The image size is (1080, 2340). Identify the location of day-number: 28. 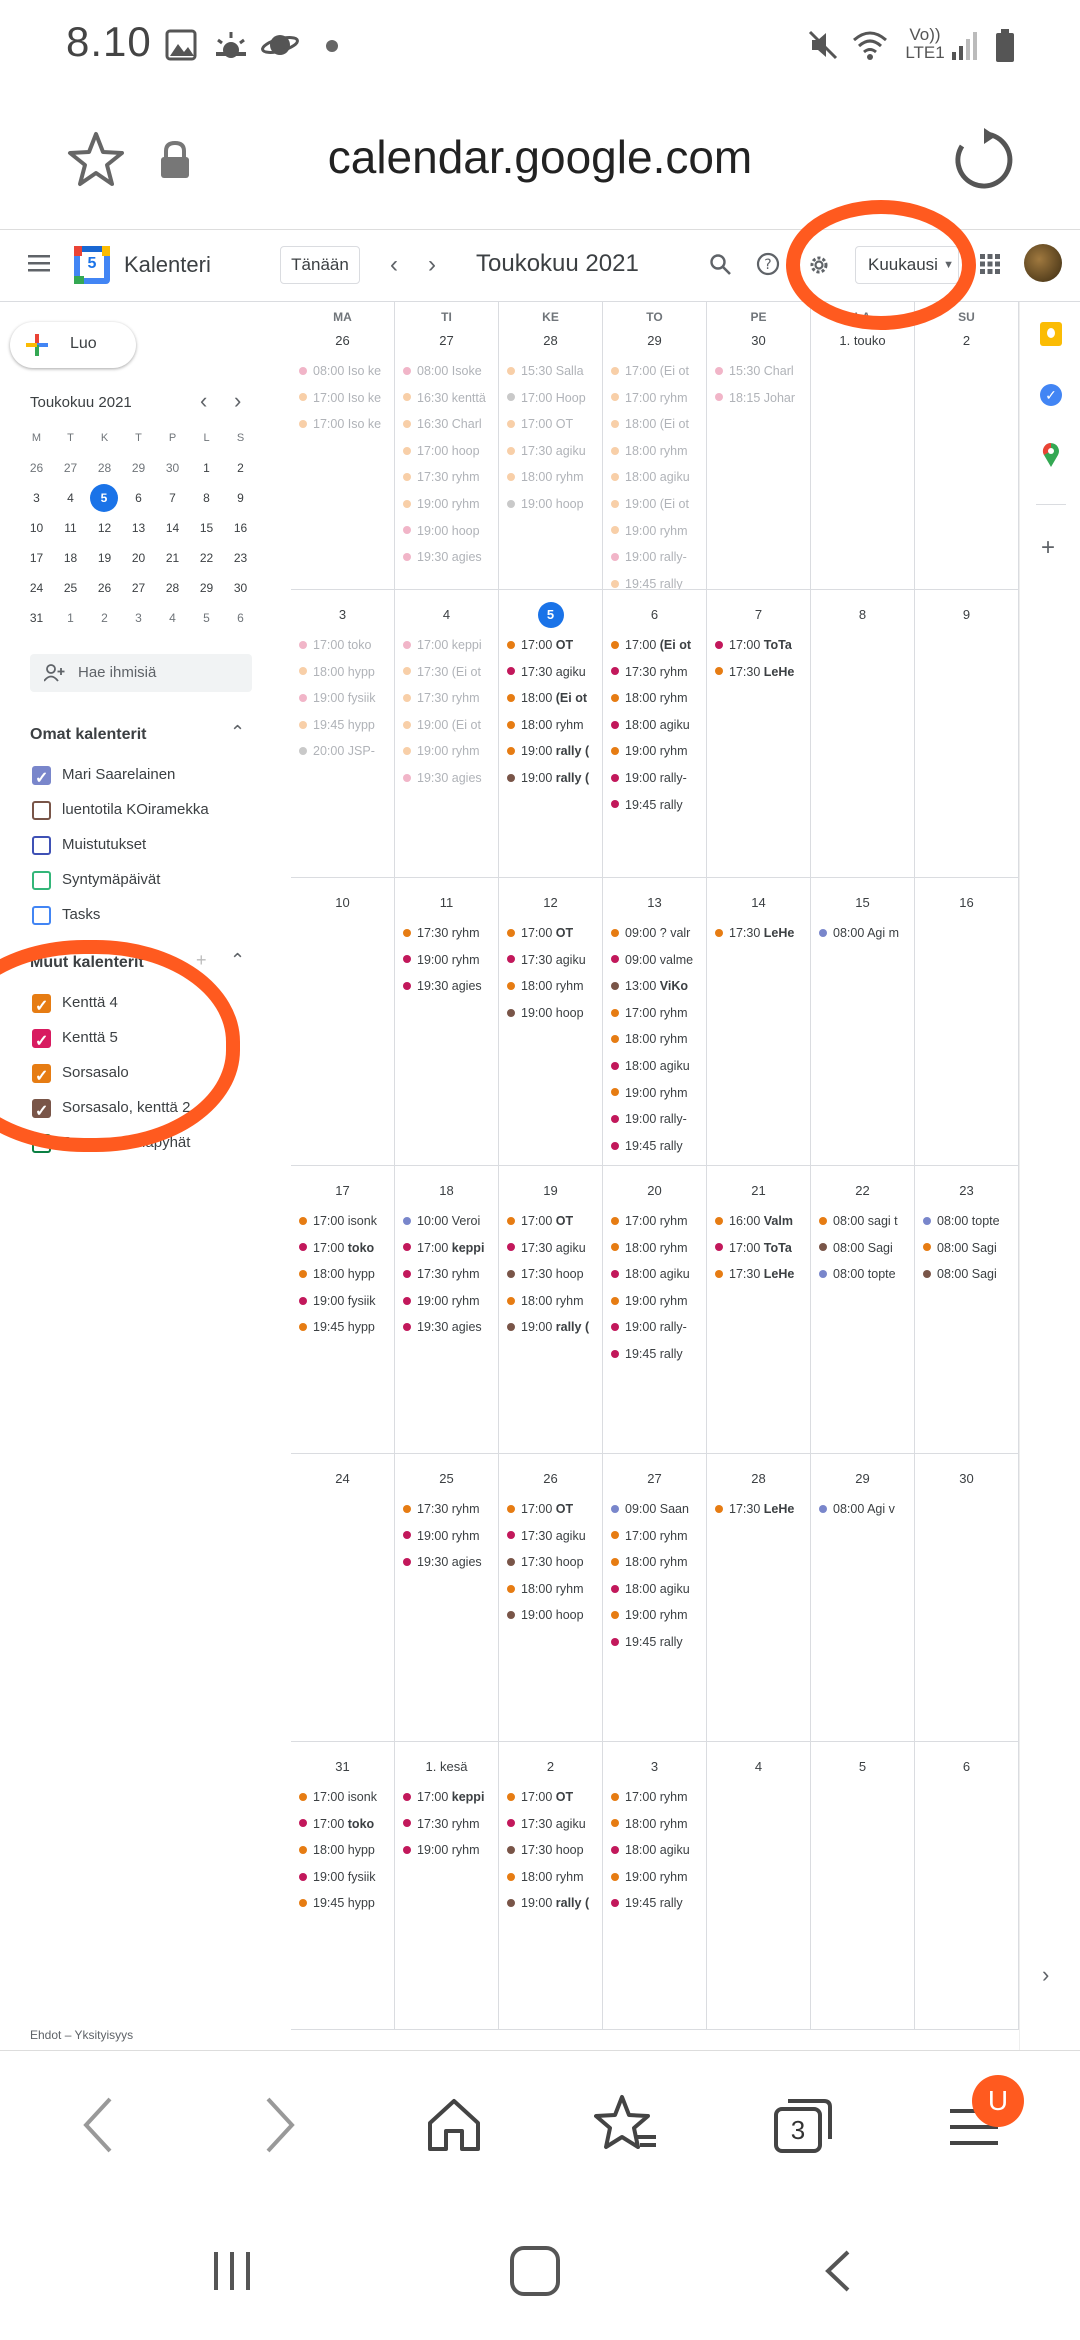
(758, 1479).